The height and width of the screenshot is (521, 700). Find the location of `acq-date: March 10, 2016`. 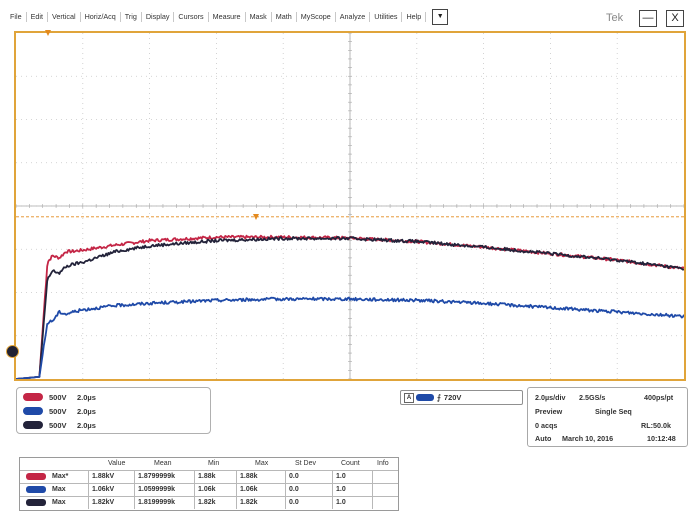

acq-date: March 10, 2016 is located at coordinates (588, 438).